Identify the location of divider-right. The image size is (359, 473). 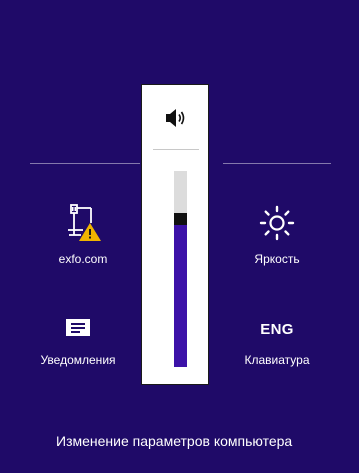
(277, 163).